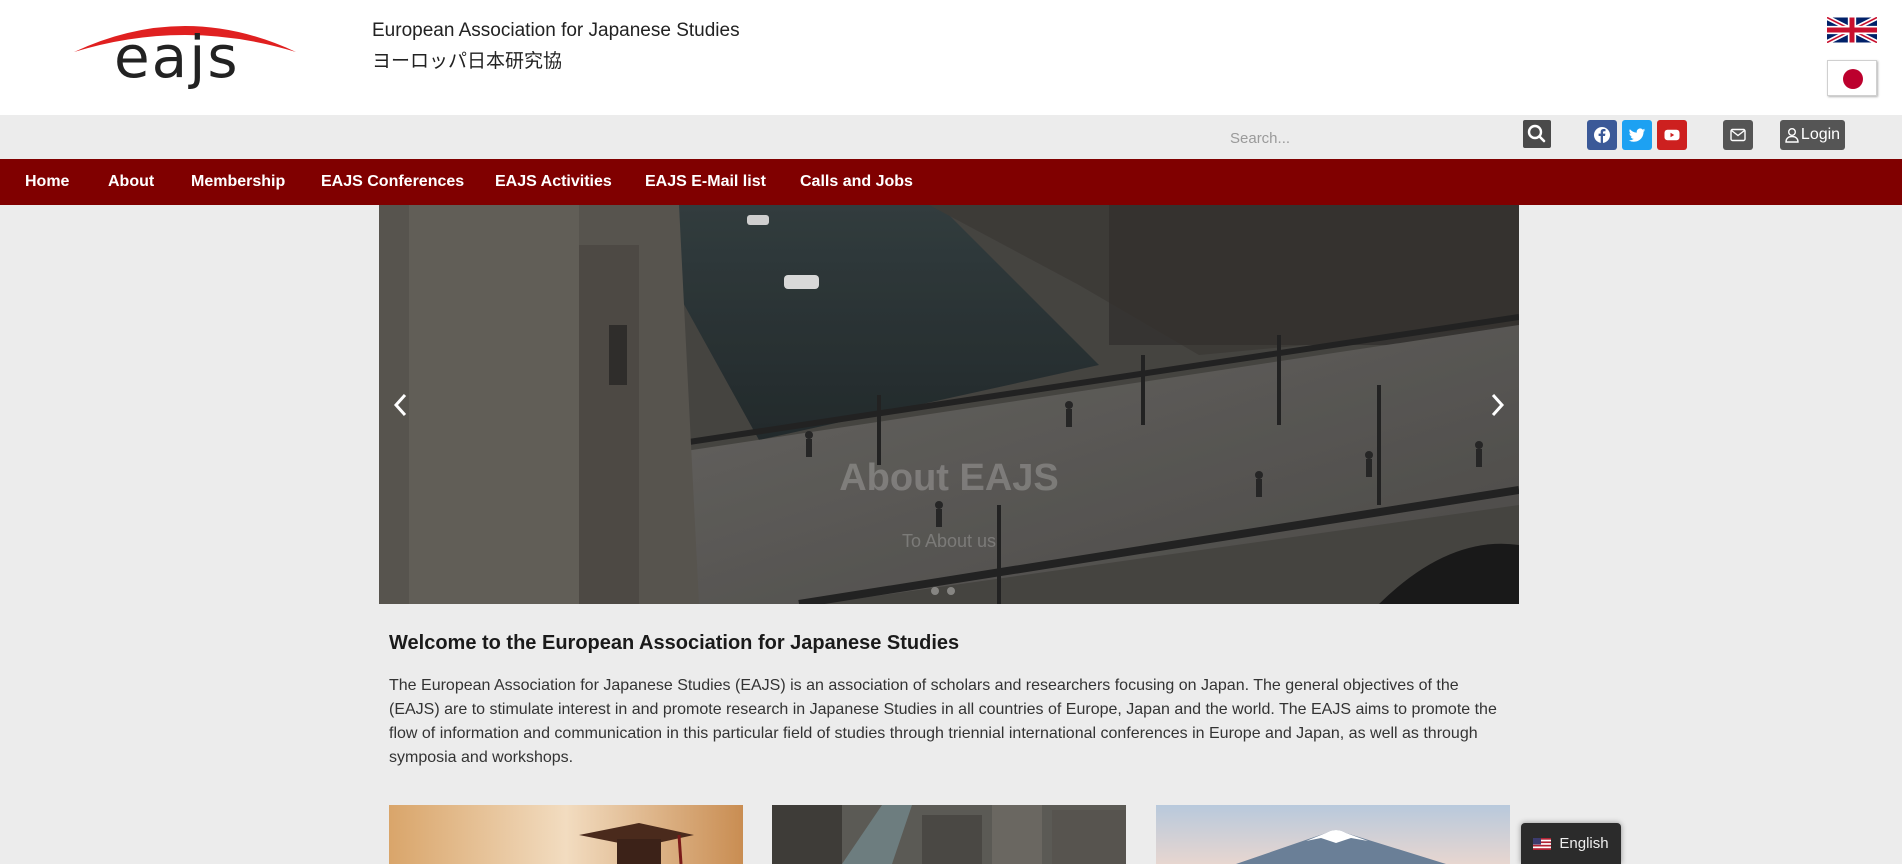  I want to click on search-icon, so click(1536, 133).